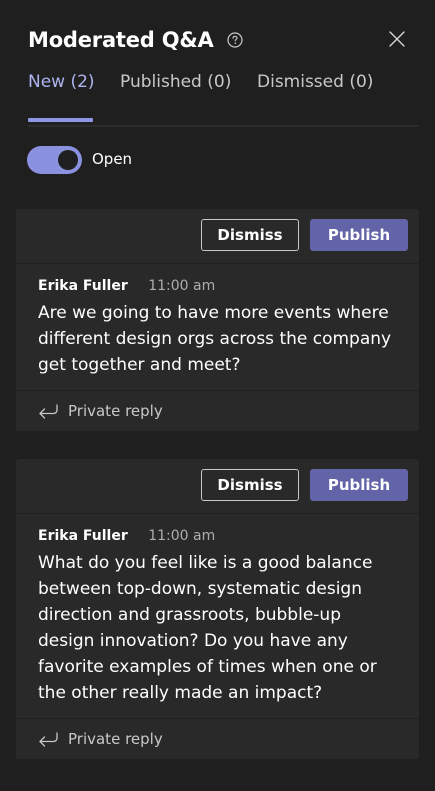 This screenshot has width=435, height=791. I want to click on help-circle-icon, so click(235, 40).